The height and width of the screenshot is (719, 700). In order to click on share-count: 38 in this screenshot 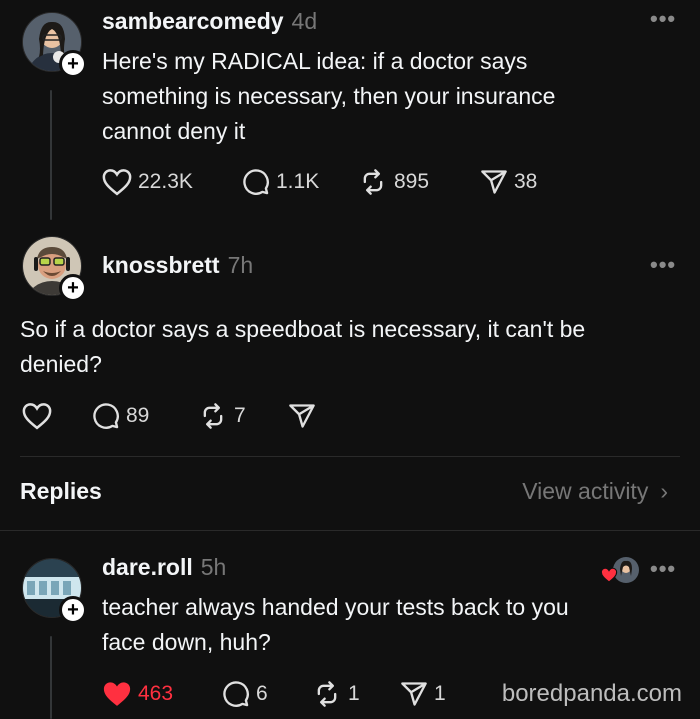, I will do `click(526, 181)`.